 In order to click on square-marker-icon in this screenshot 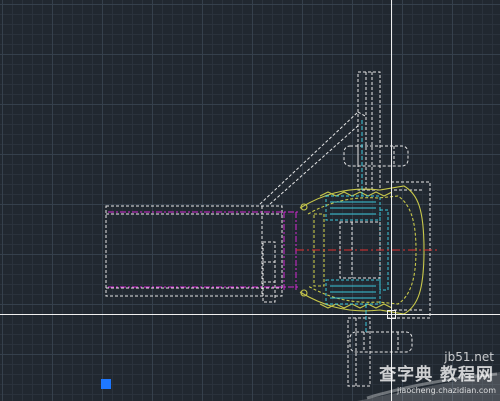, I will do `click(106, 384)`.